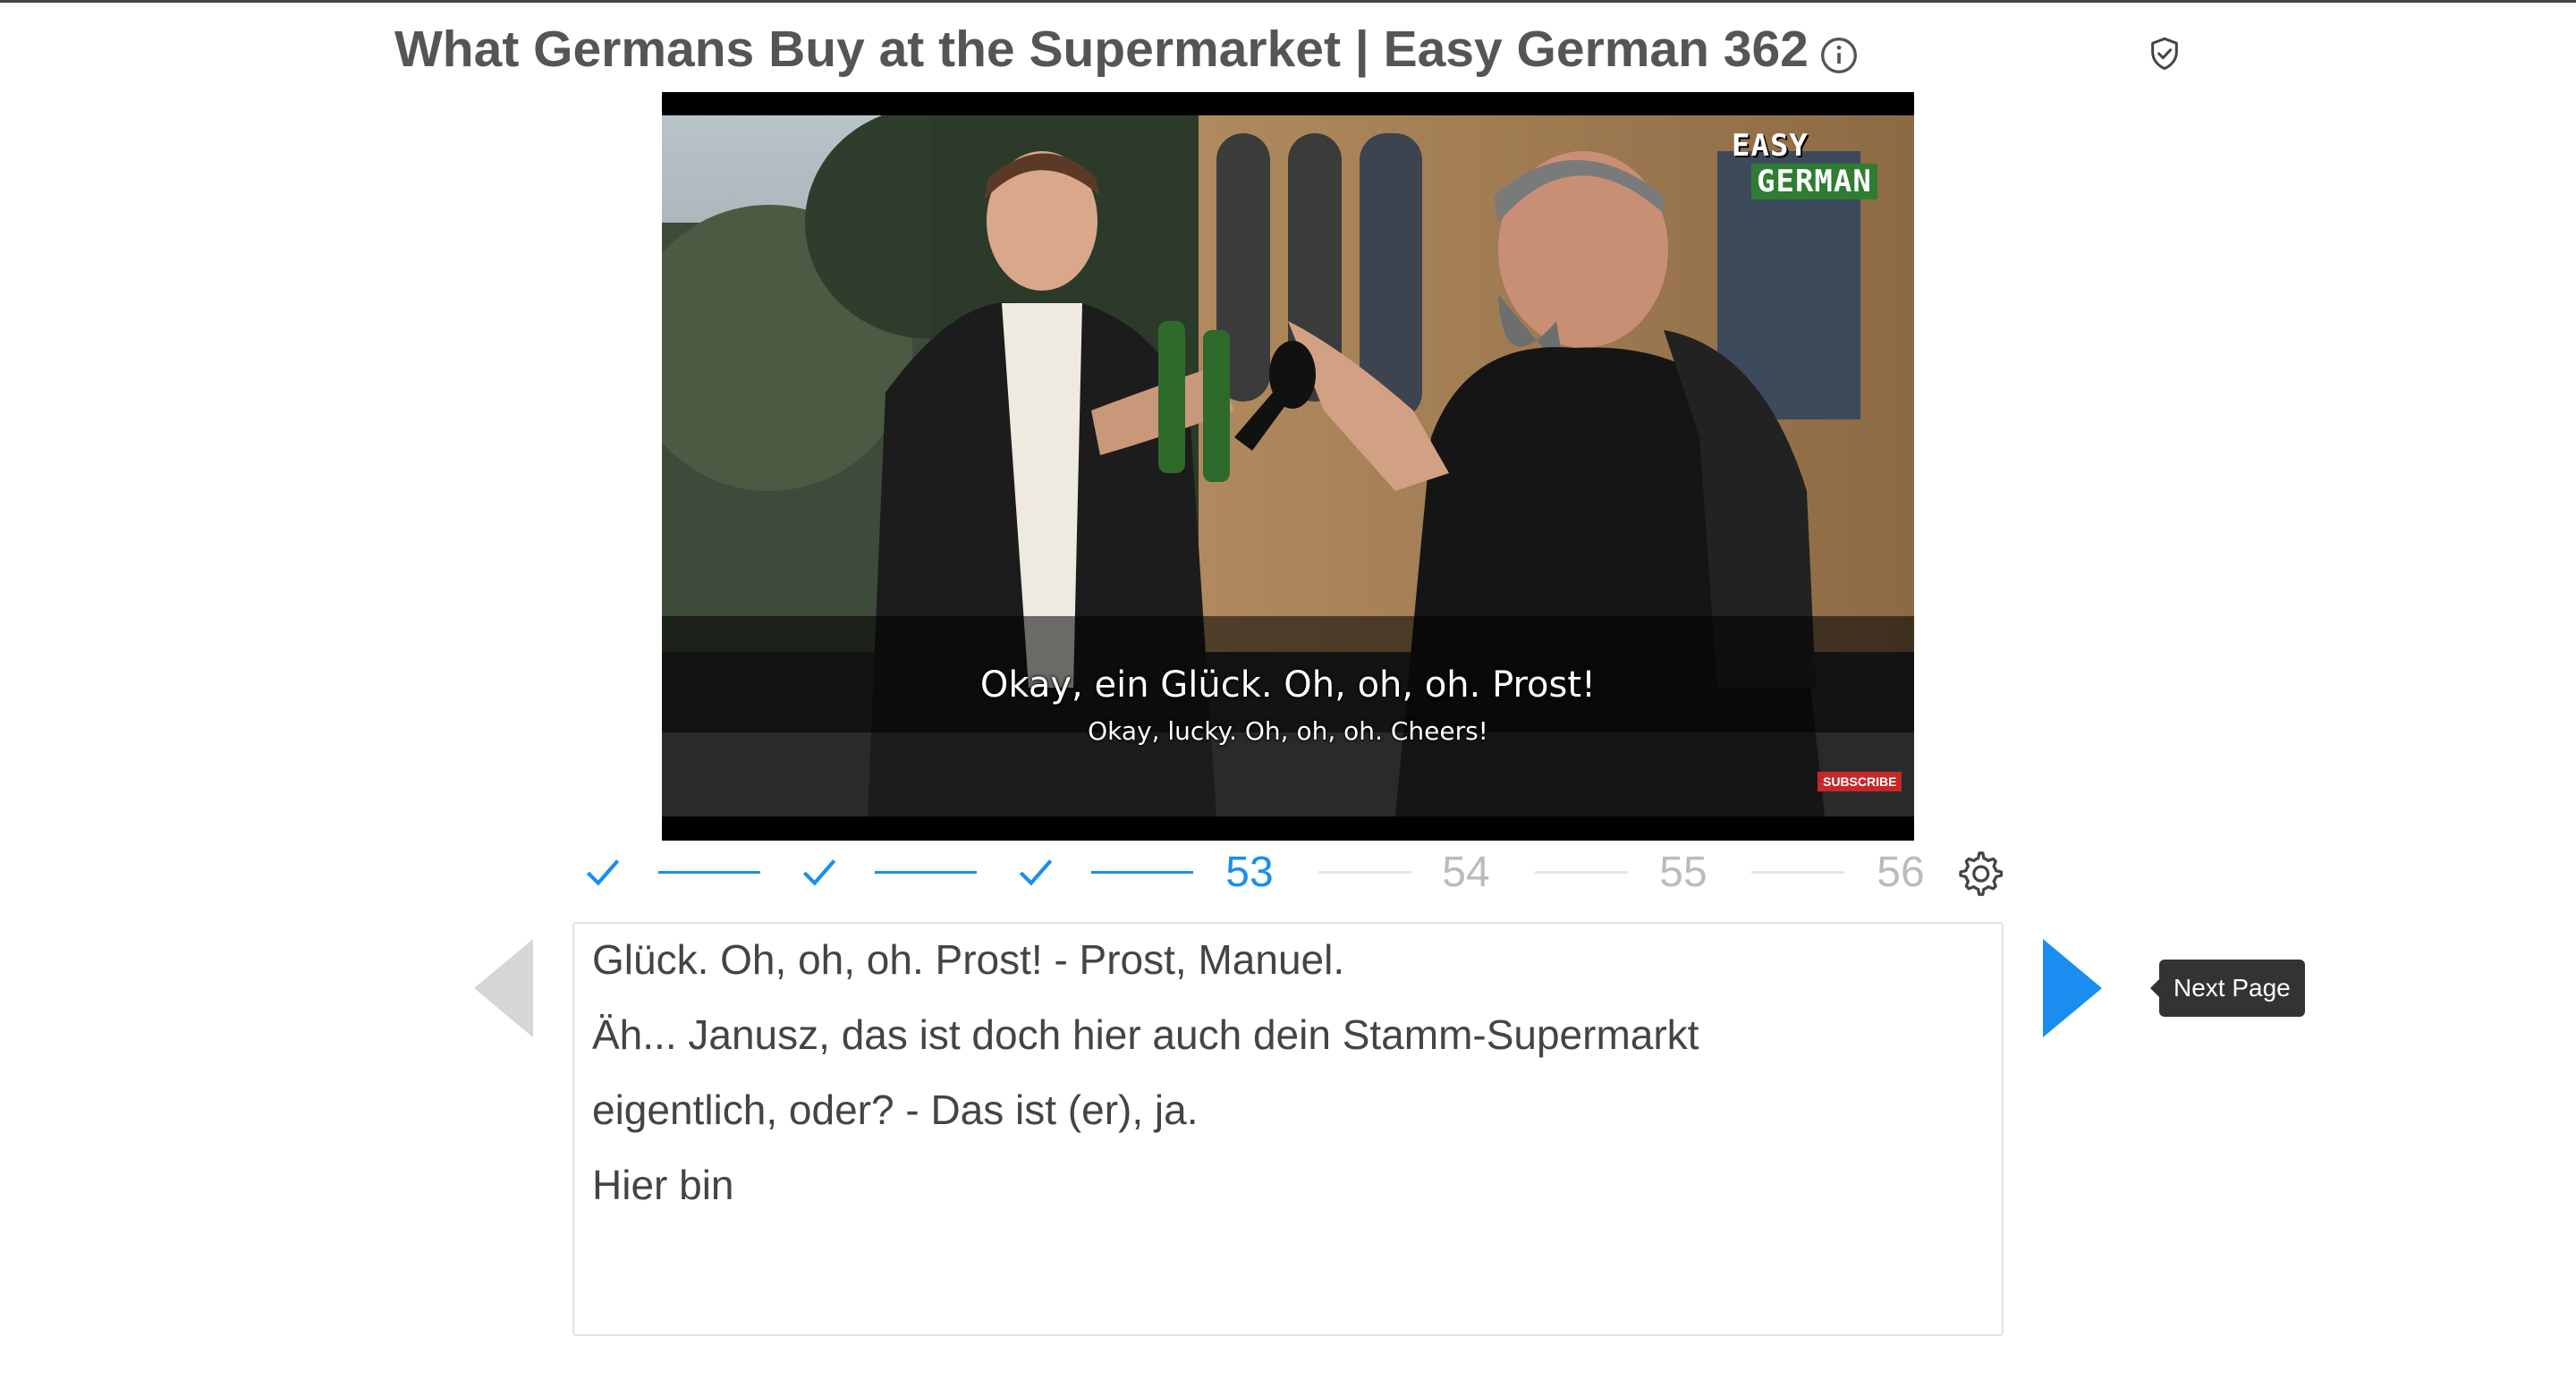  I want to click on shield-check-icon, so click(2164, 54).